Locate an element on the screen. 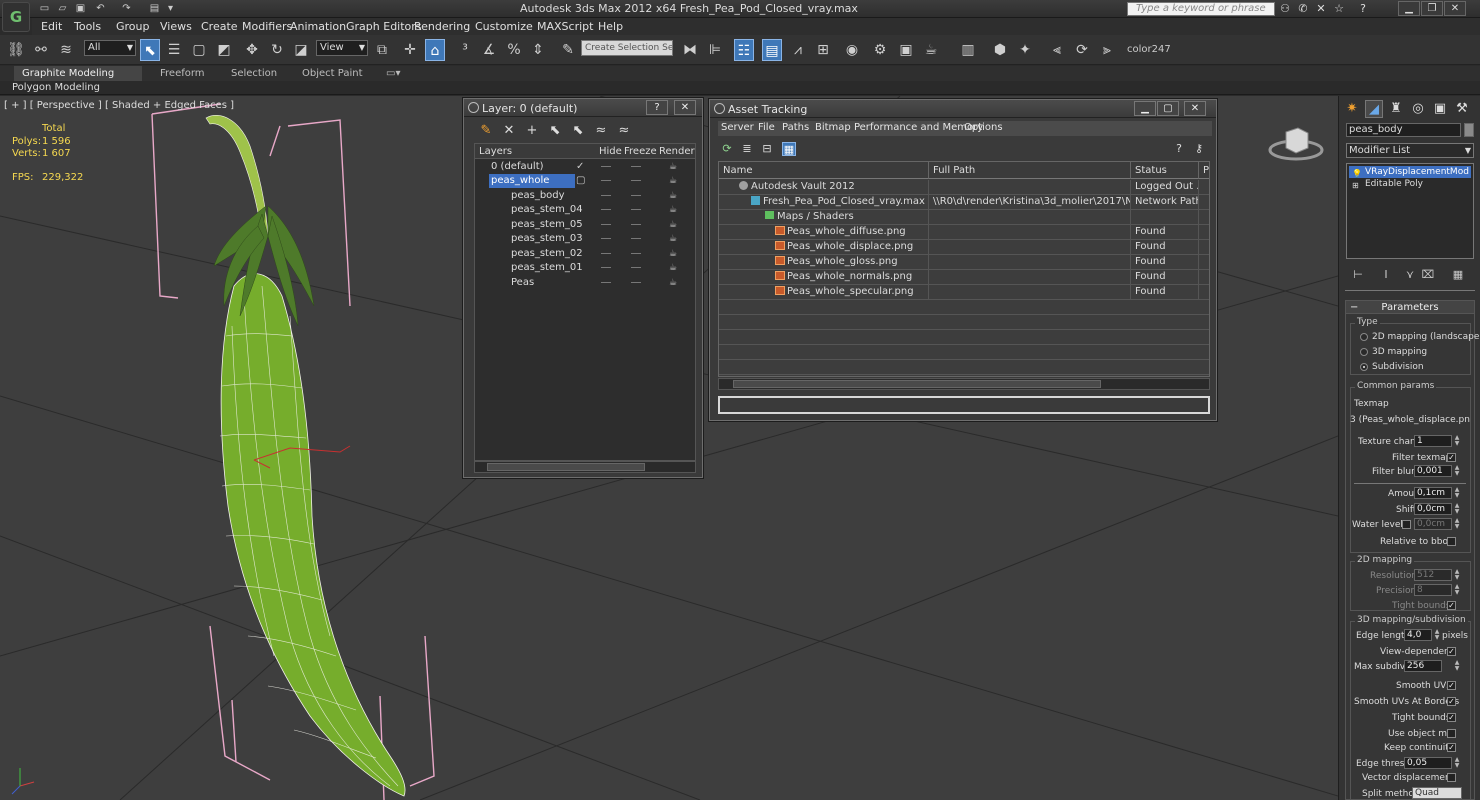  create-tab-icon: ✷ is located at coordinates (1352, 109).